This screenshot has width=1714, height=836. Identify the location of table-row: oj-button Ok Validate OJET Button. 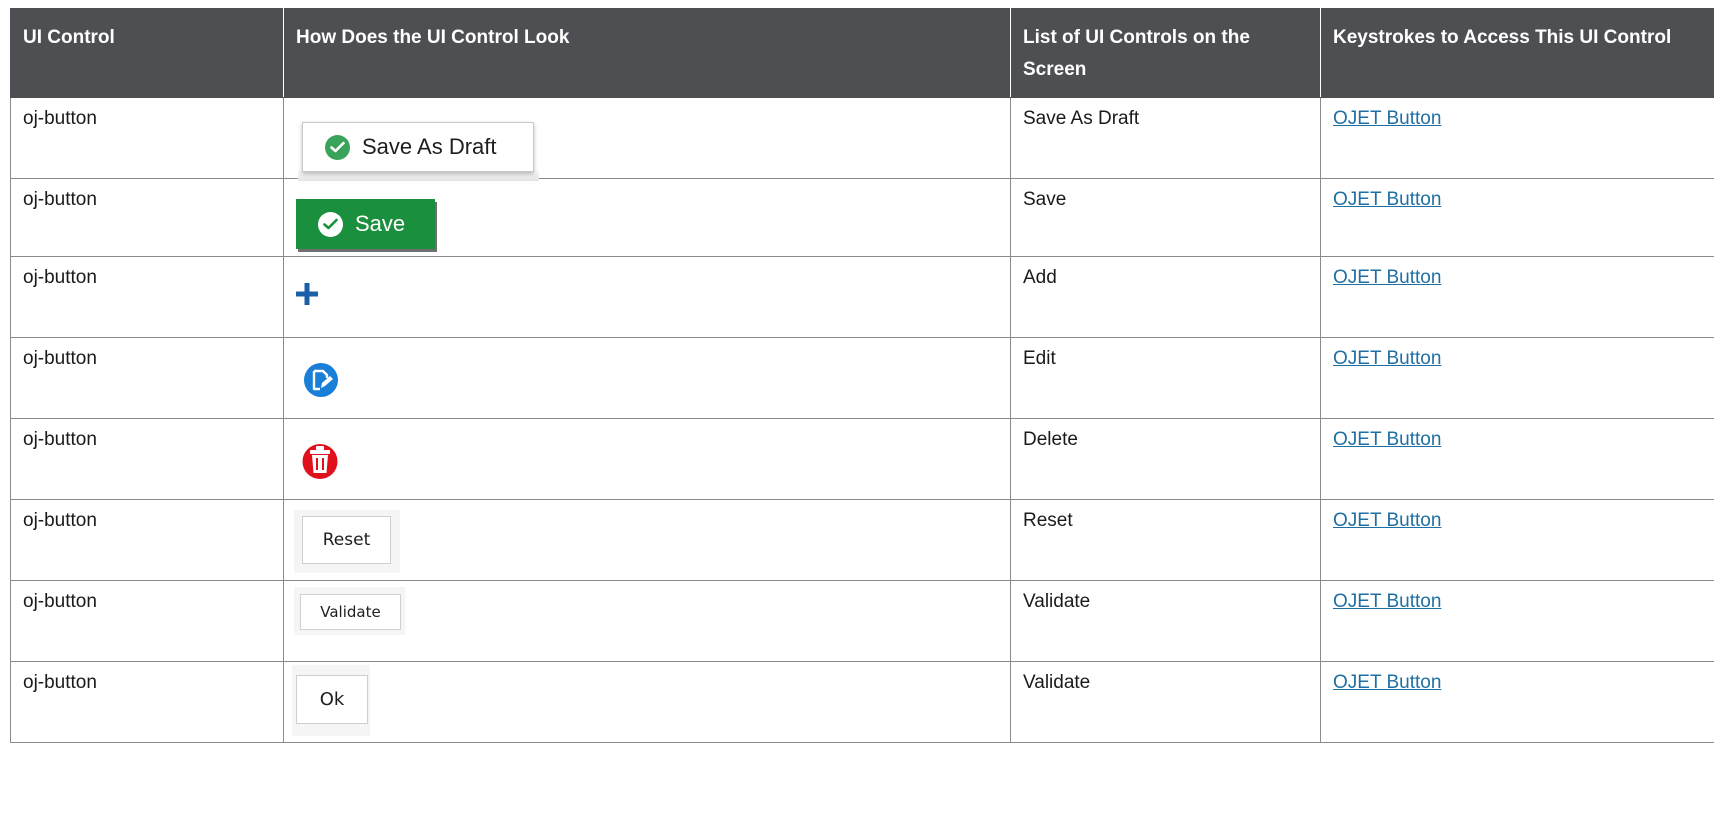
(862, 702).